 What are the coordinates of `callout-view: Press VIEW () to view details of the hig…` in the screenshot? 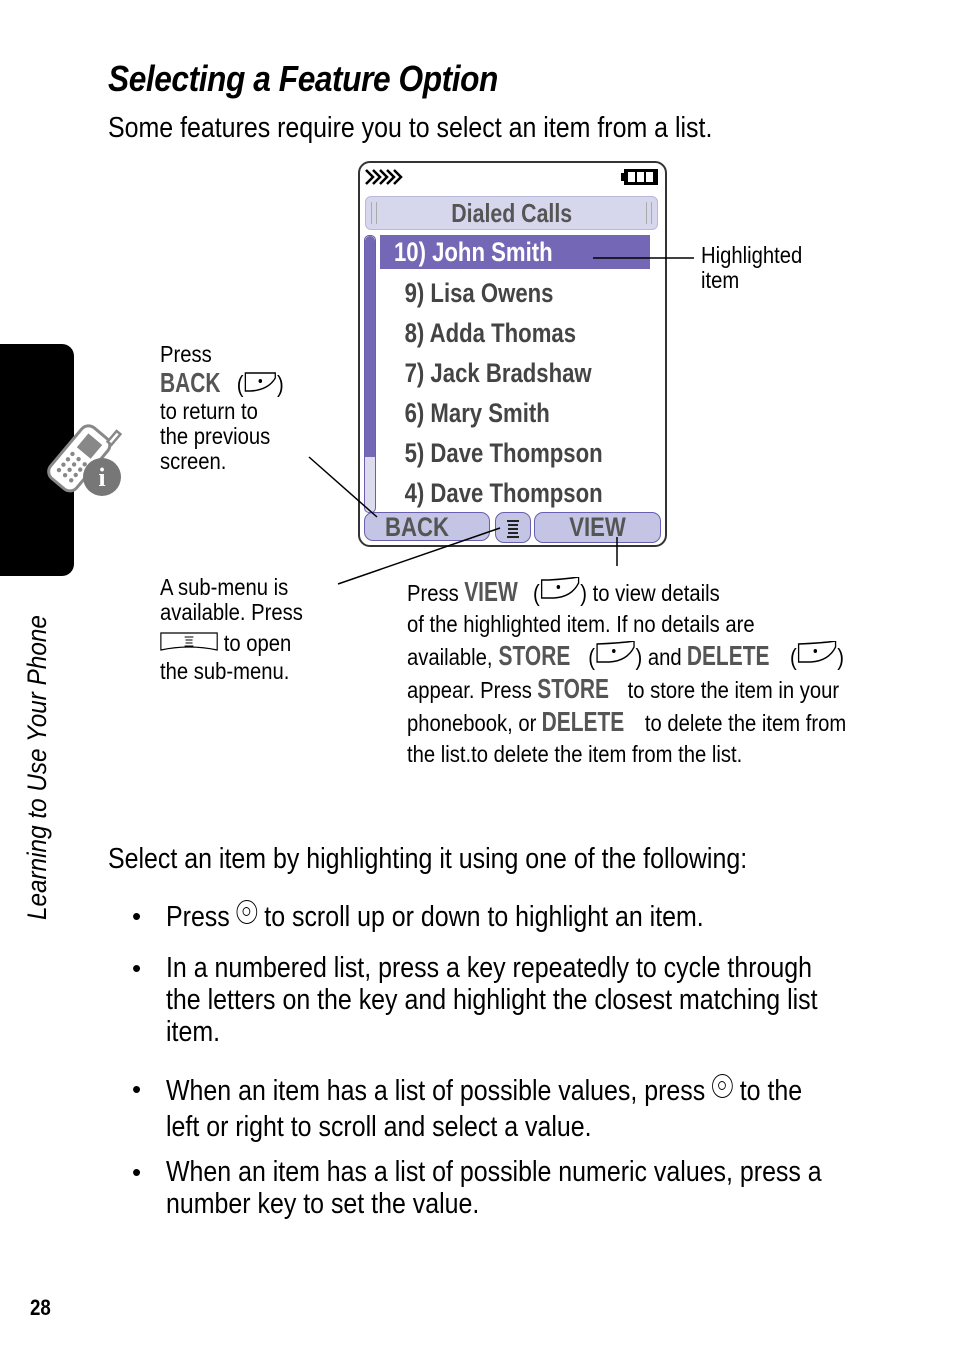 It's located at (627, 671).